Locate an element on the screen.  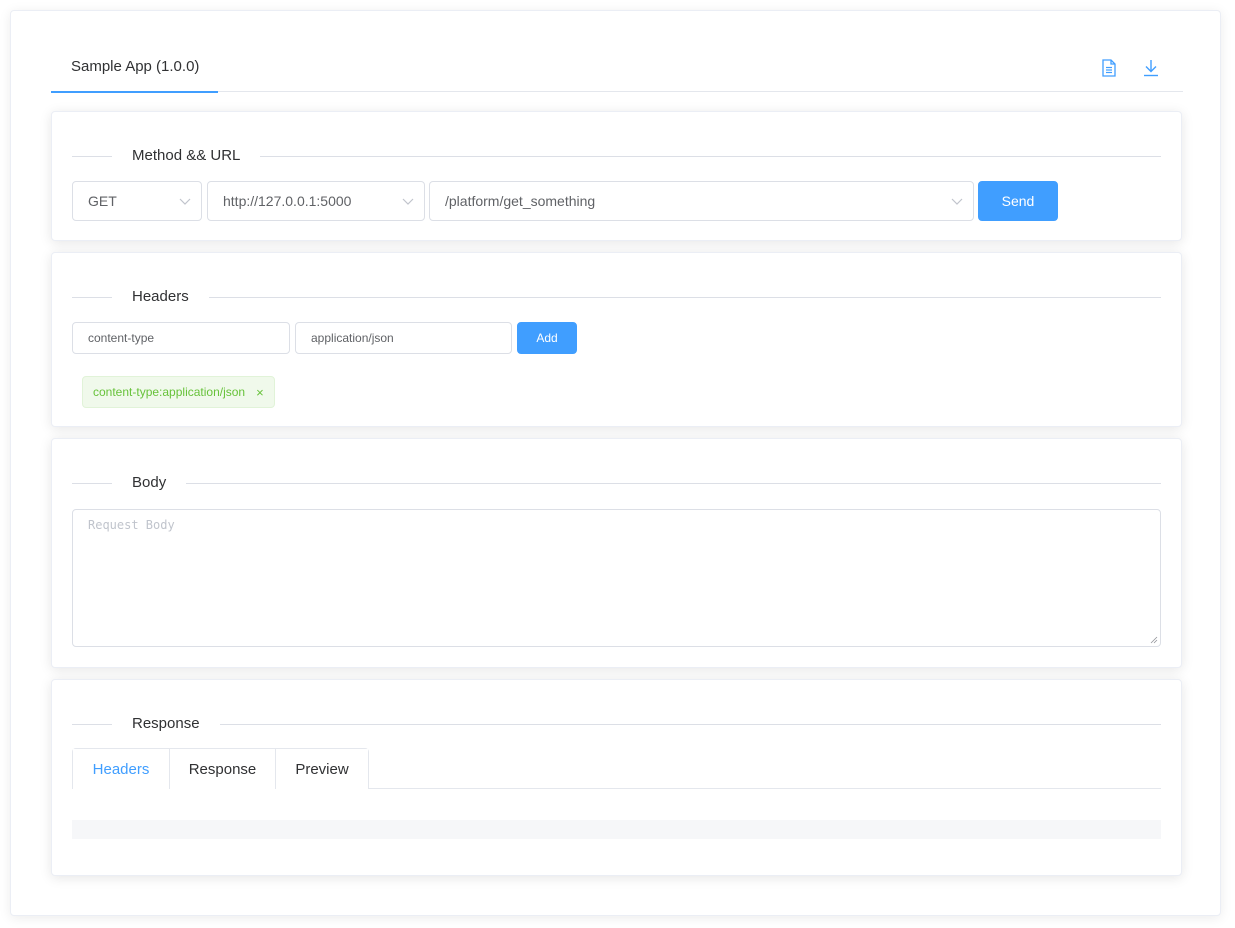
host-select: http://127.0.0.1:5000 is located at coordinates (316, 201).